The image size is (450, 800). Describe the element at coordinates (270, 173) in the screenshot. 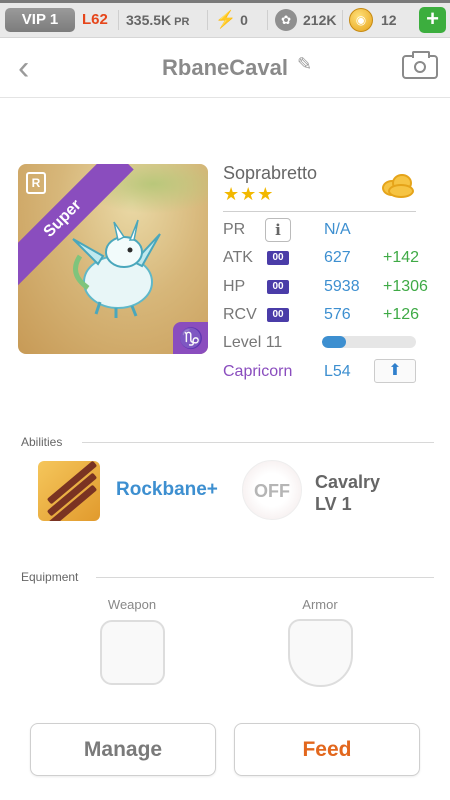

I see `monster-name: Soprabretto` at that location.